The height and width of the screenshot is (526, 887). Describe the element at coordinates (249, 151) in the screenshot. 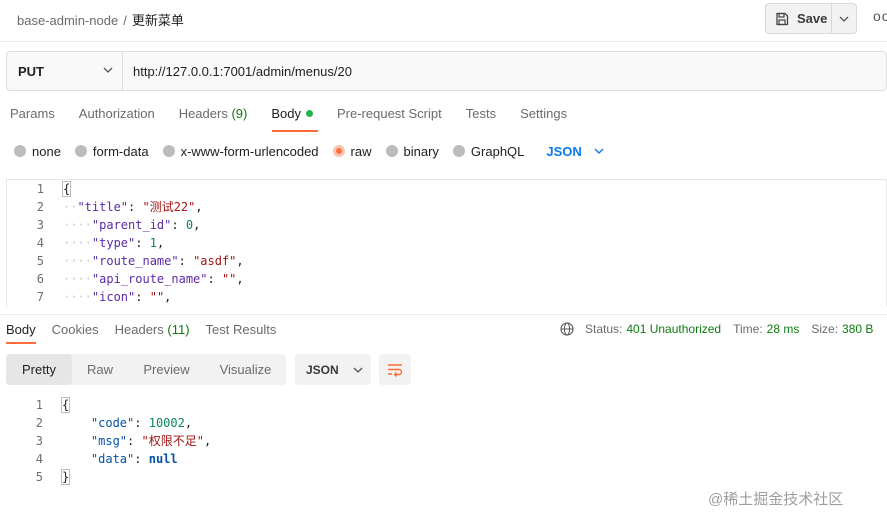

I see `option-label: x-www-form-urlencoded` at that location.